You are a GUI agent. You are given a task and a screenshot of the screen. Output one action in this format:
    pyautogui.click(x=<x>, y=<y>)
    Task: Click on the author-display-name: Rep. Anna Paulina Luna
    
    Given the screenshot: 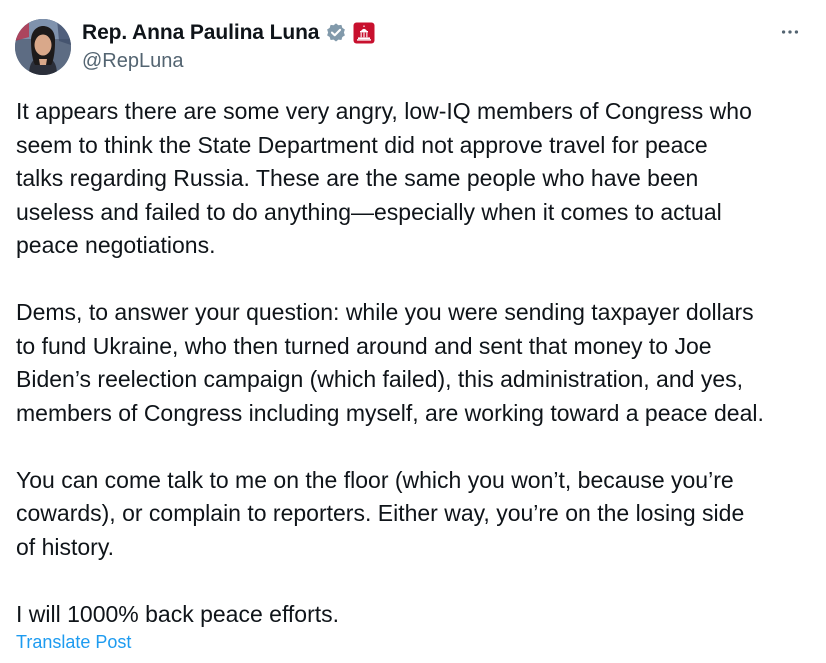 What is the action you would take?
    pyautogui.click(x=200, y=33)
    